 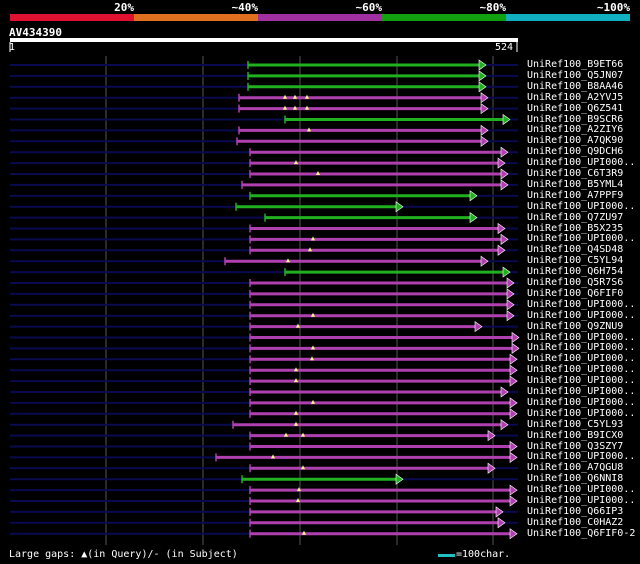 I want to click on hit-label: UniRef100_B9ICX0, so click(x=575, y=435).